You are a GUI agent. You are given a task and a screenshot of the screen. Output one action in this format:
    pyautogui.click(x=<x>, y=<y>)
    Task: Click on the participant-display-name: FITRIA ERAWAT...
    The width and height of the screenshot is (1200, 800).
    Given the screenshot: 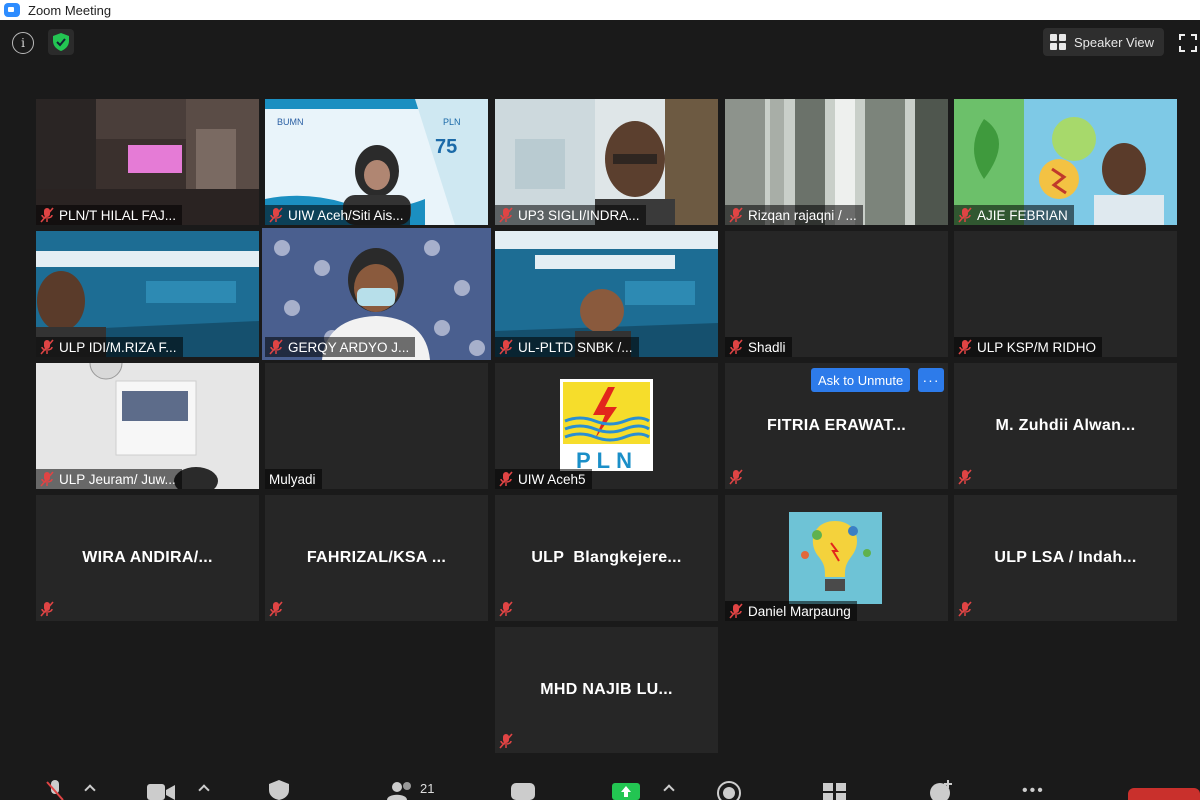 What is the action you would take?
    pyautogui.click(x=836, y=425)
    